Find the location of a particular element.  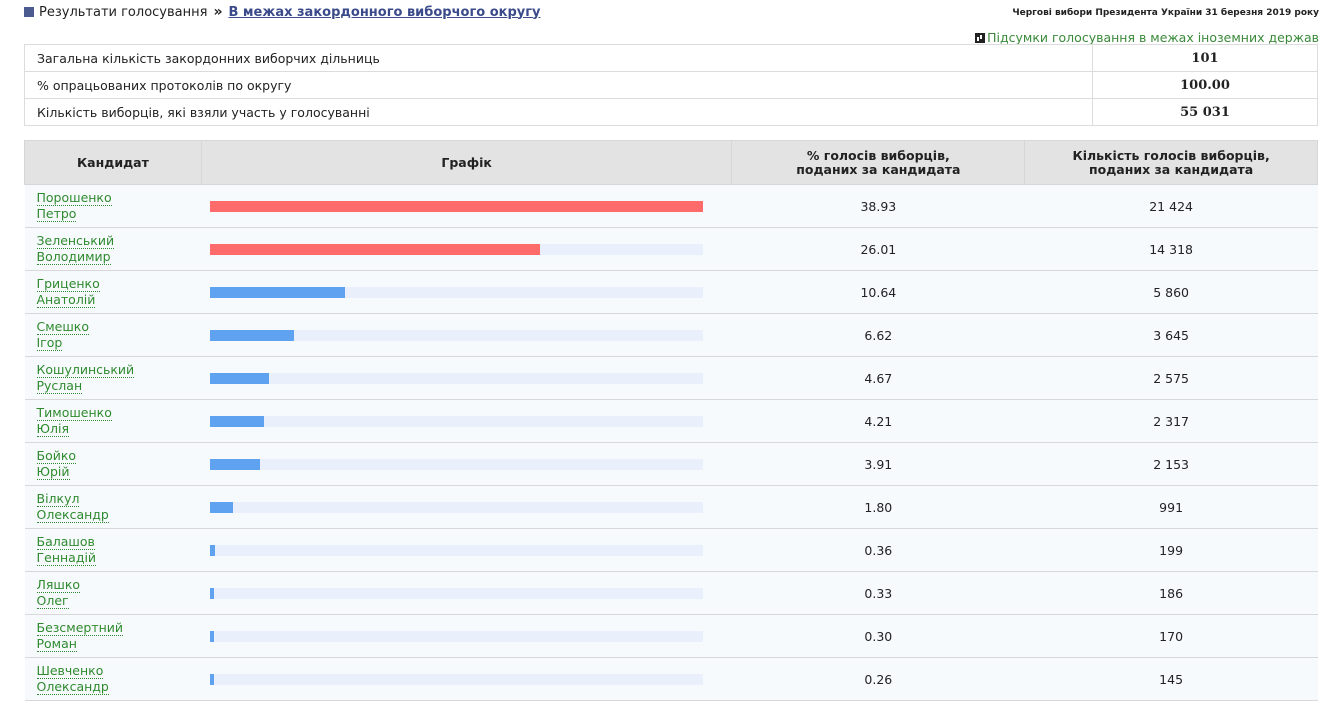

candidate-name-cell: Безсмертний Роман is located at coordinates (113, 636).